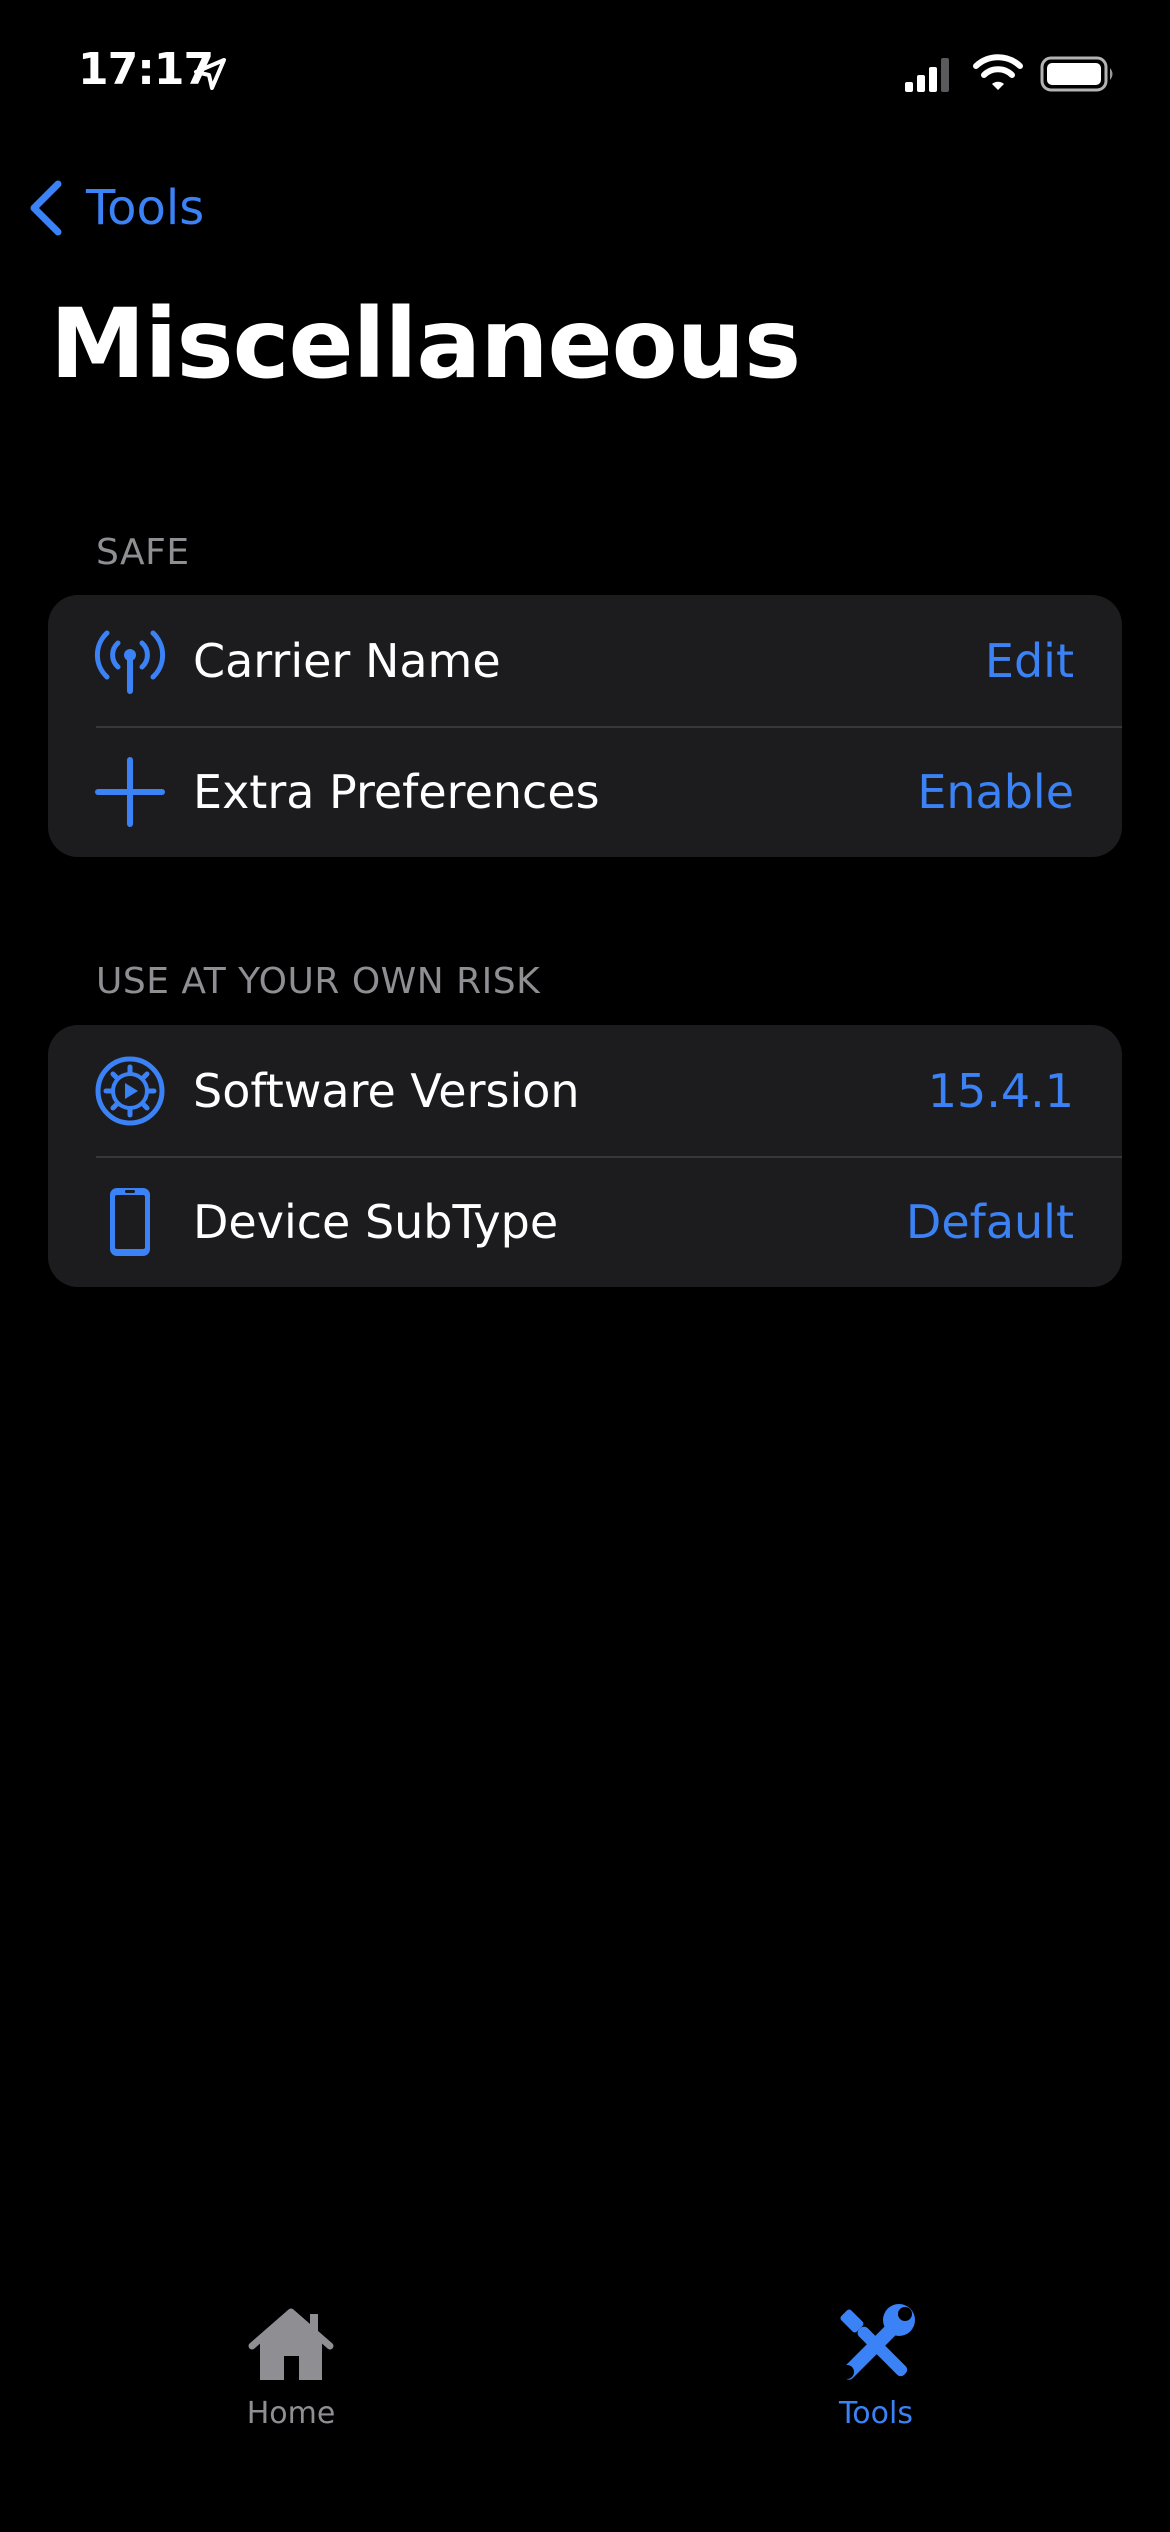 The image size is (1170, 2532). I want to click on tab-home: Home, so click(291, 2375).